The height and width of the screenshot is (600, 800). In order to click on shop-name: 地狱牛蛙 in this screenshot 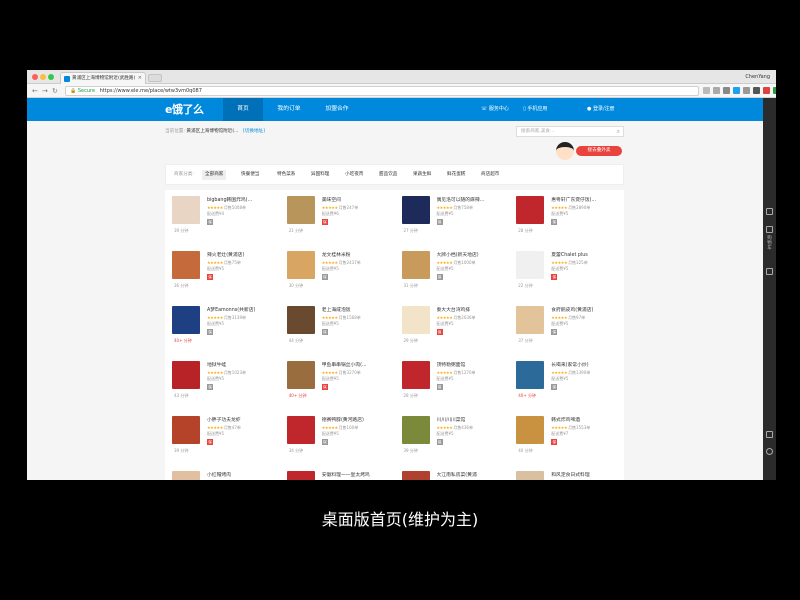, I will do `click(240, 365)`.